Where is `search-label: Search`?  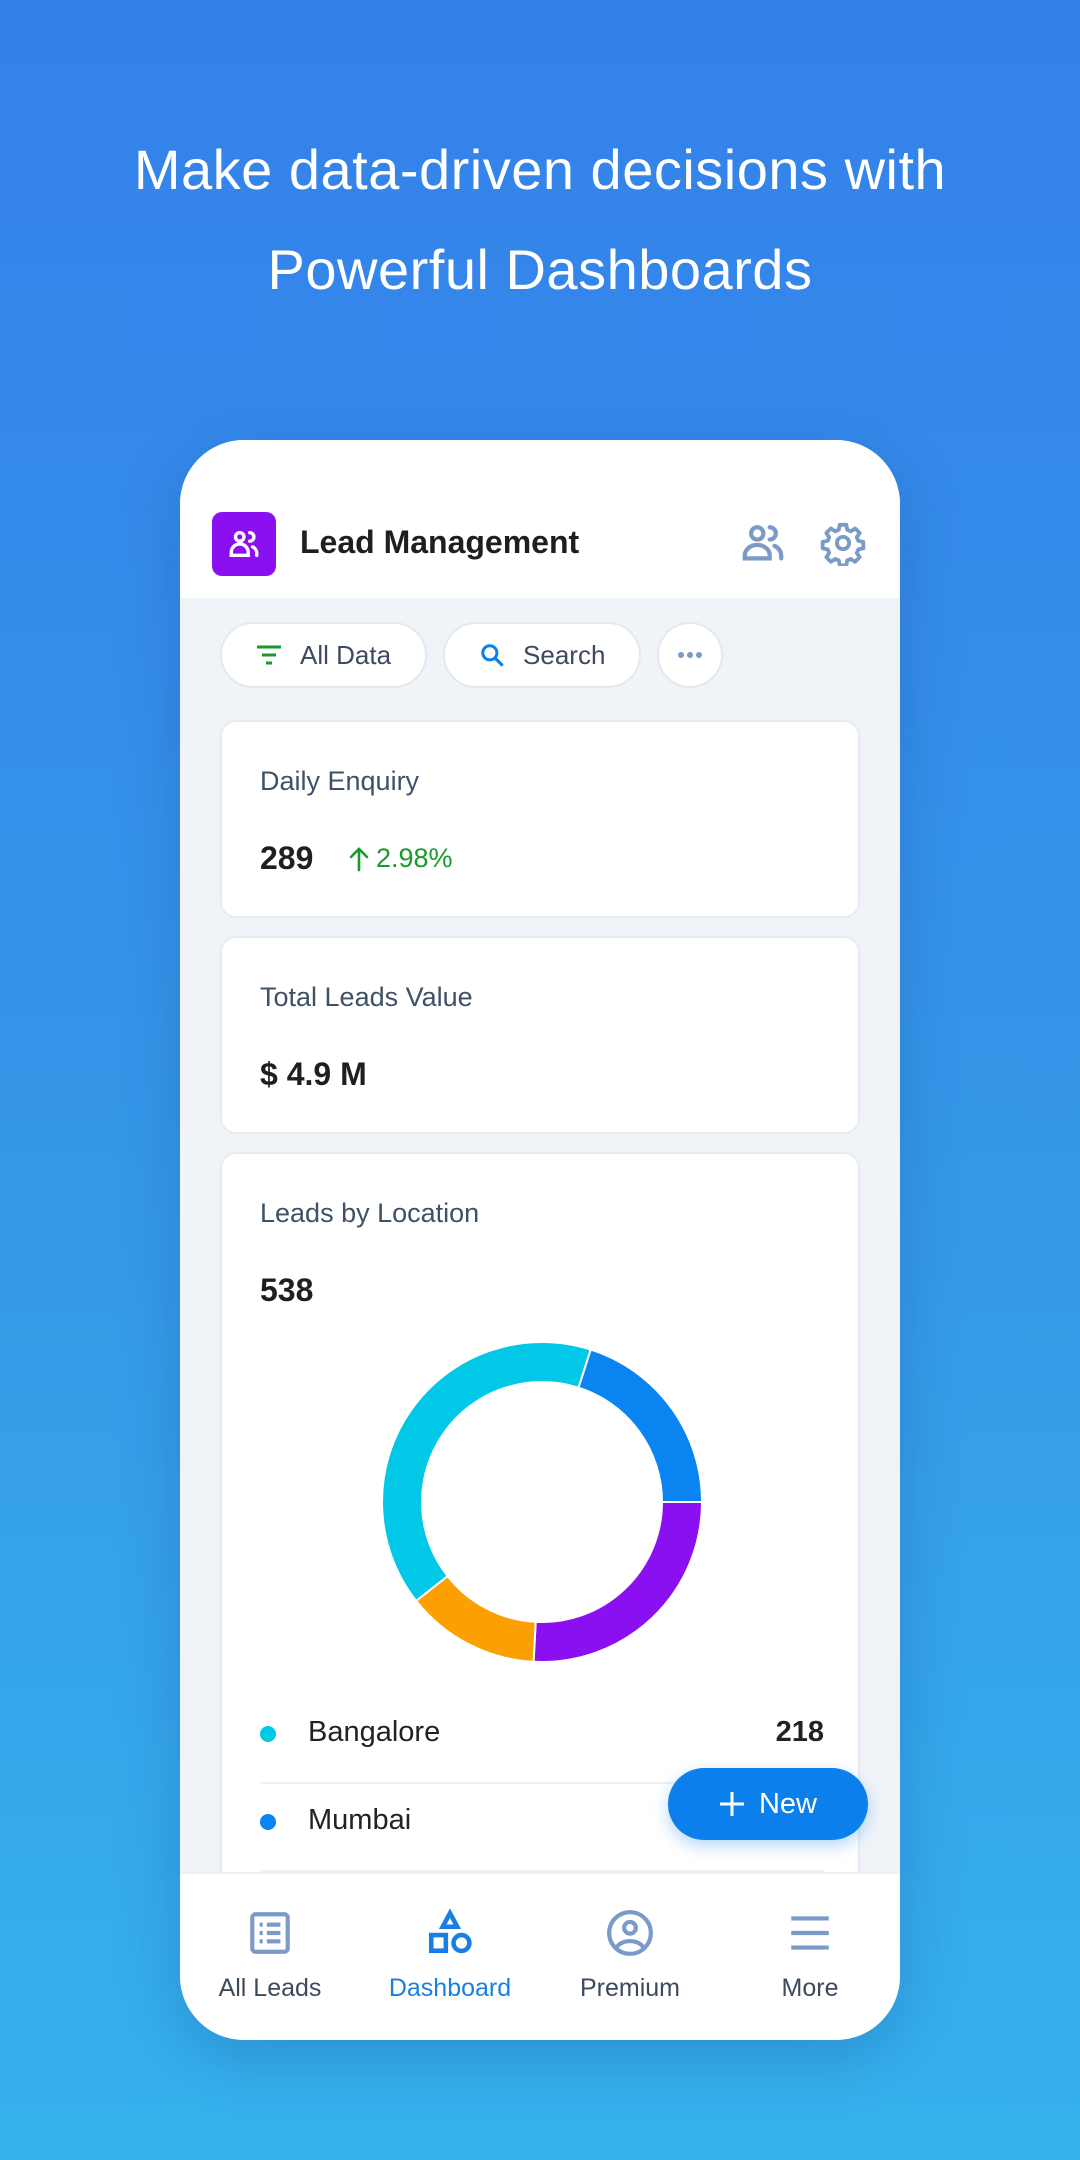 search-label: Search is located at coordinates (564, 654).